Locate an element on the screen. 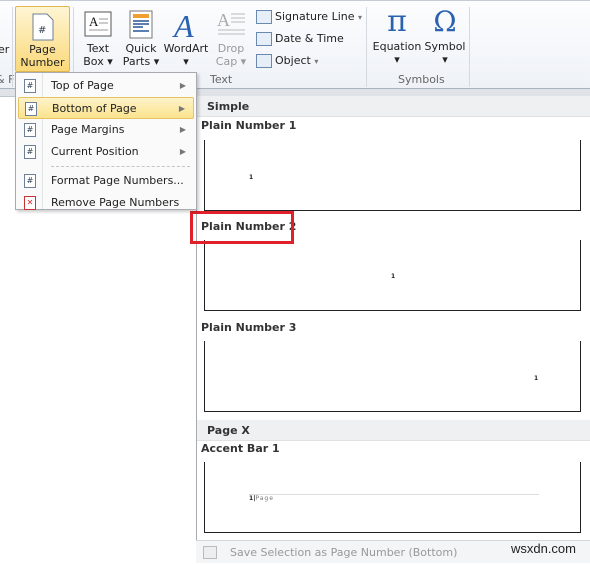  current-position-icon: # is located at coordinates (30, 152).